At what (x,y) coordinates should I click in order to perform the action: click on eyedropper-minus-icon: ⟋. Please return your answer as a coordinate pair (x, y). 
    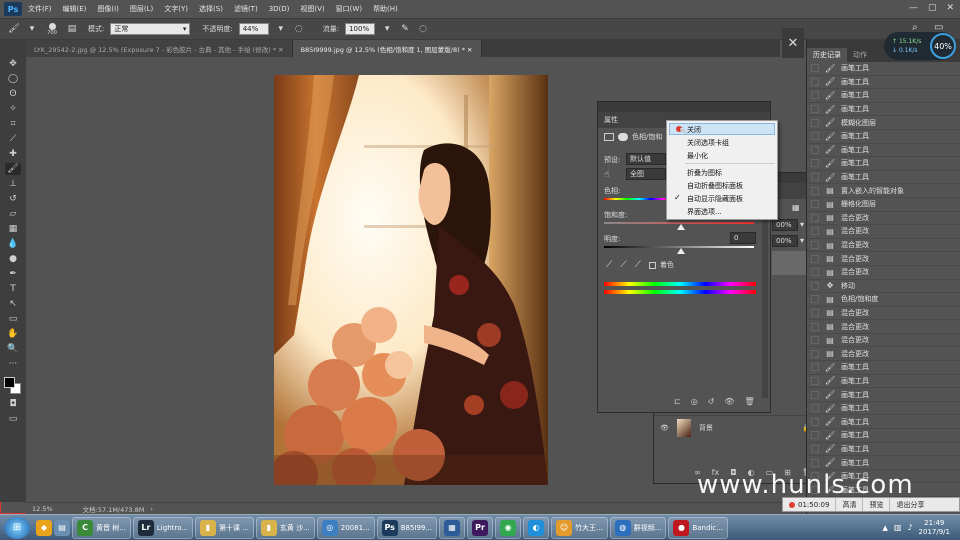
    Looking at the image, I should click on (638, 265).